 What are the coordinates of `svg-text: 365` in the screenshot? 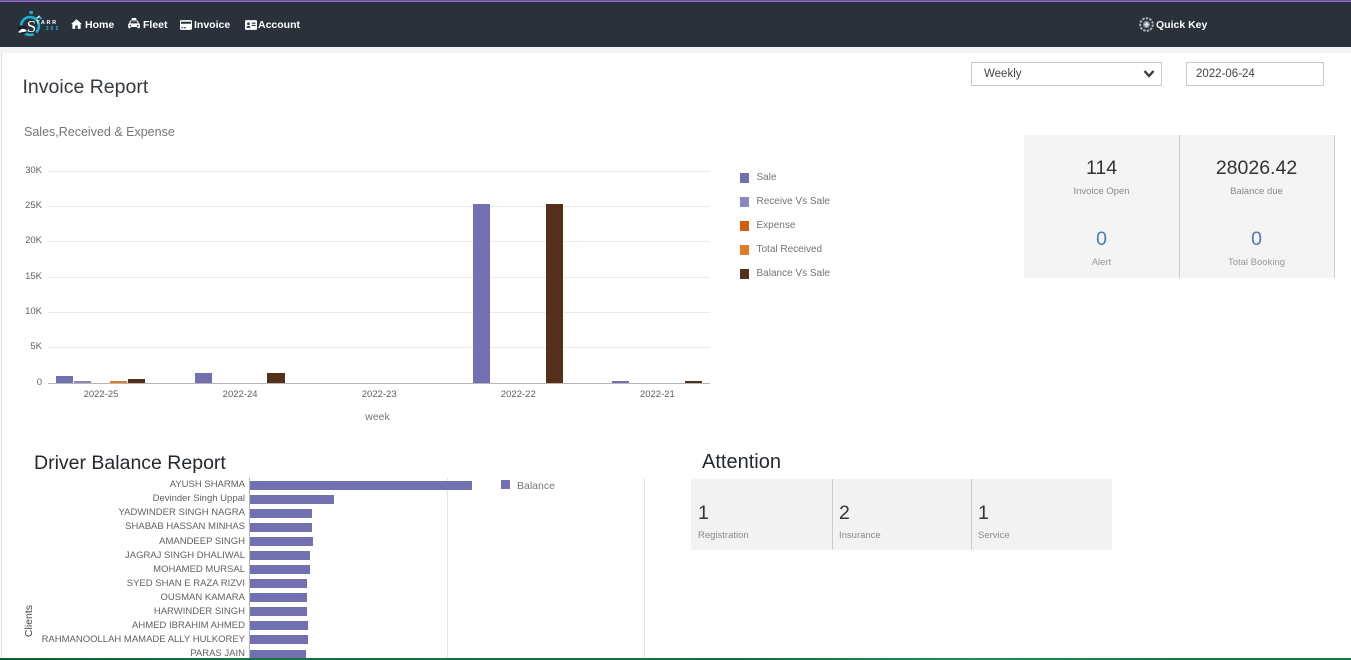 It's located at (53, 29).